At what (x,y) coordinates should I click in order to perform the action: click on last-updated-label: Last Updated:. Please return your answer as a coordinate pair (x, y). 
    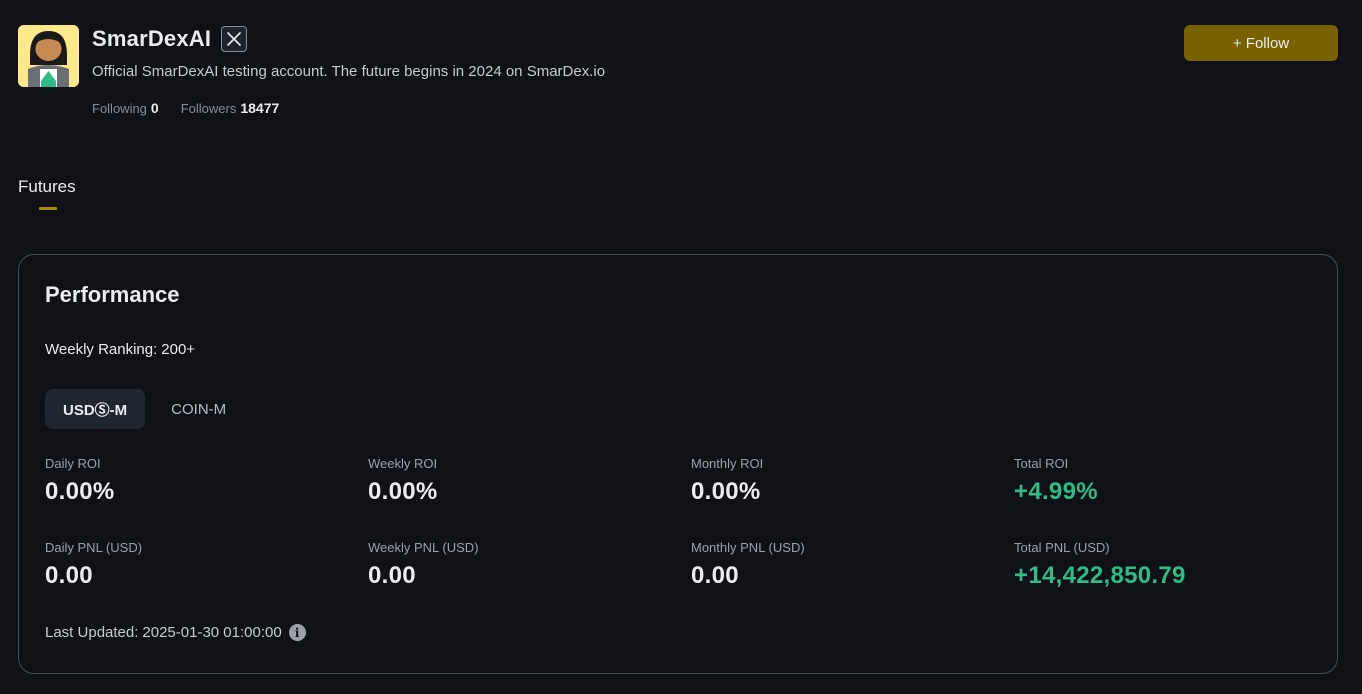
    Looking at the image, I should click on (92, 632).